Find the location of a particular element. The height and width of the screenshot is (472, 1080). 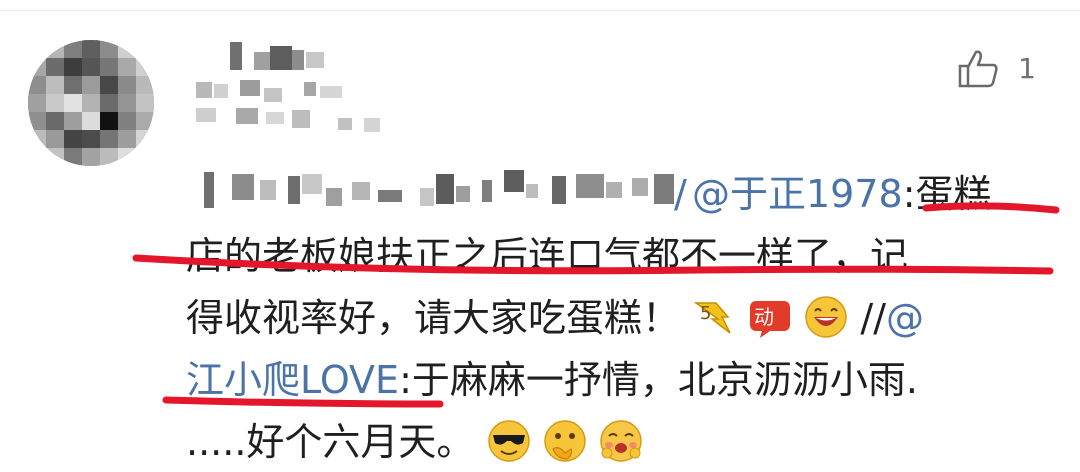

grin-icon is located at coordinates (826, 316).